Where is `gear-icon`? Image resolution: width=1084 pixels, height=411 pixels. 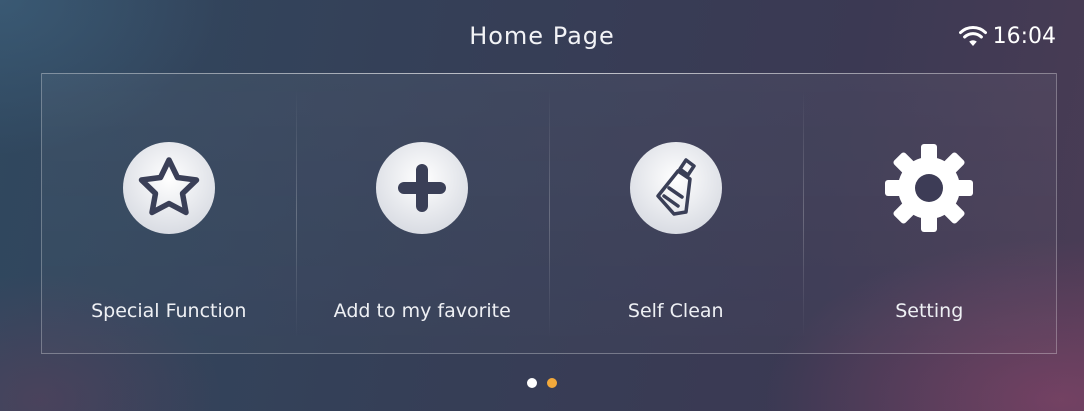
gear-icon is located at coordinates (929, 188).